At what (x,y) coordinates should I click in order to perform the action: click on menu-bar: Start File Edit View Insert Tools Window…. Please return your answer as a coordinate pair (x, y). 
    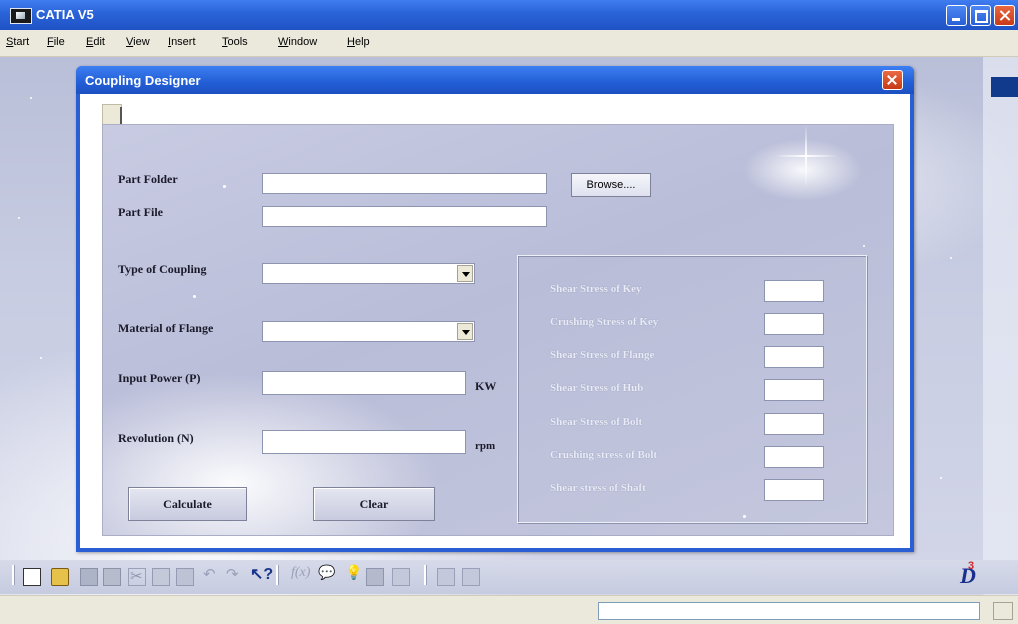
    Looking at the image, I should click on (509, 43).